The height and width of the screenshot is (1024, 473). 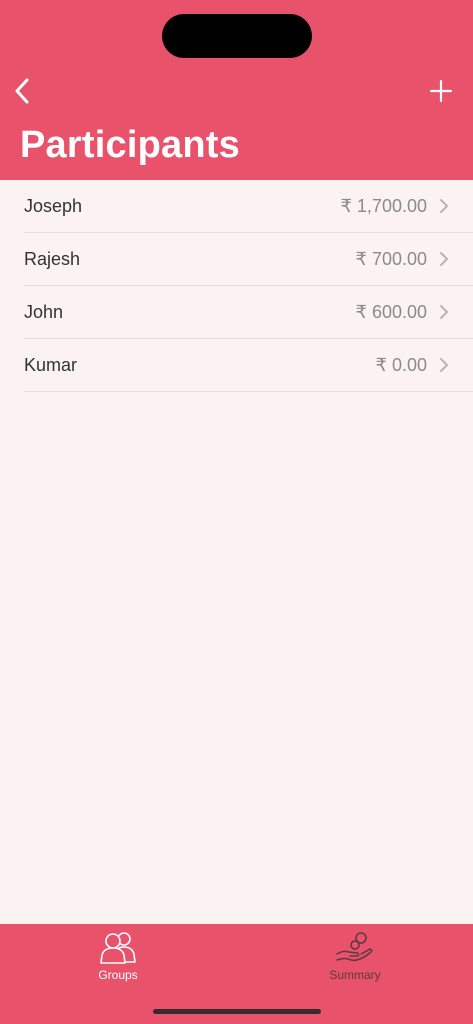 I want to click on tab-bar: Groups Summary, so click(x=236, y=974).